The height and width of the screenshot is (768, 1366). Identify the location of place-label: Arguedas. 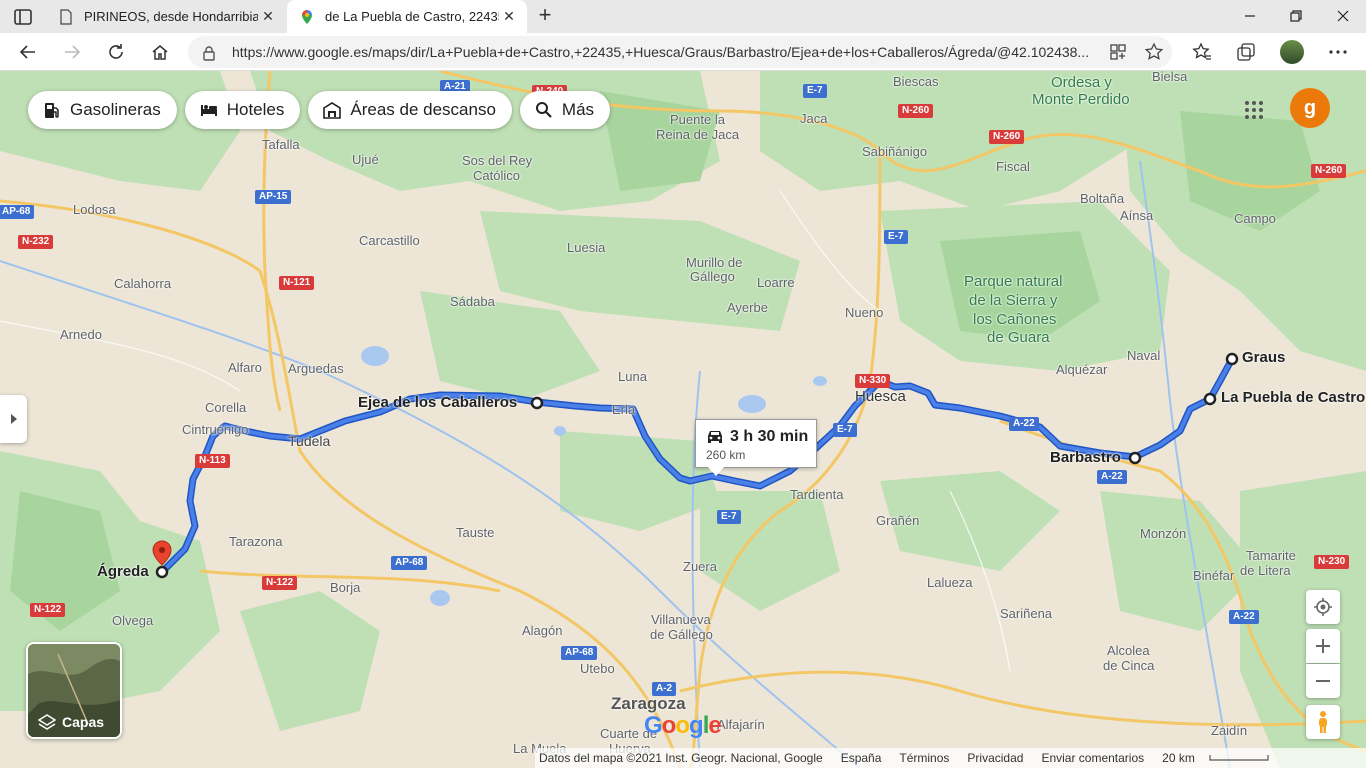
(316, 368).